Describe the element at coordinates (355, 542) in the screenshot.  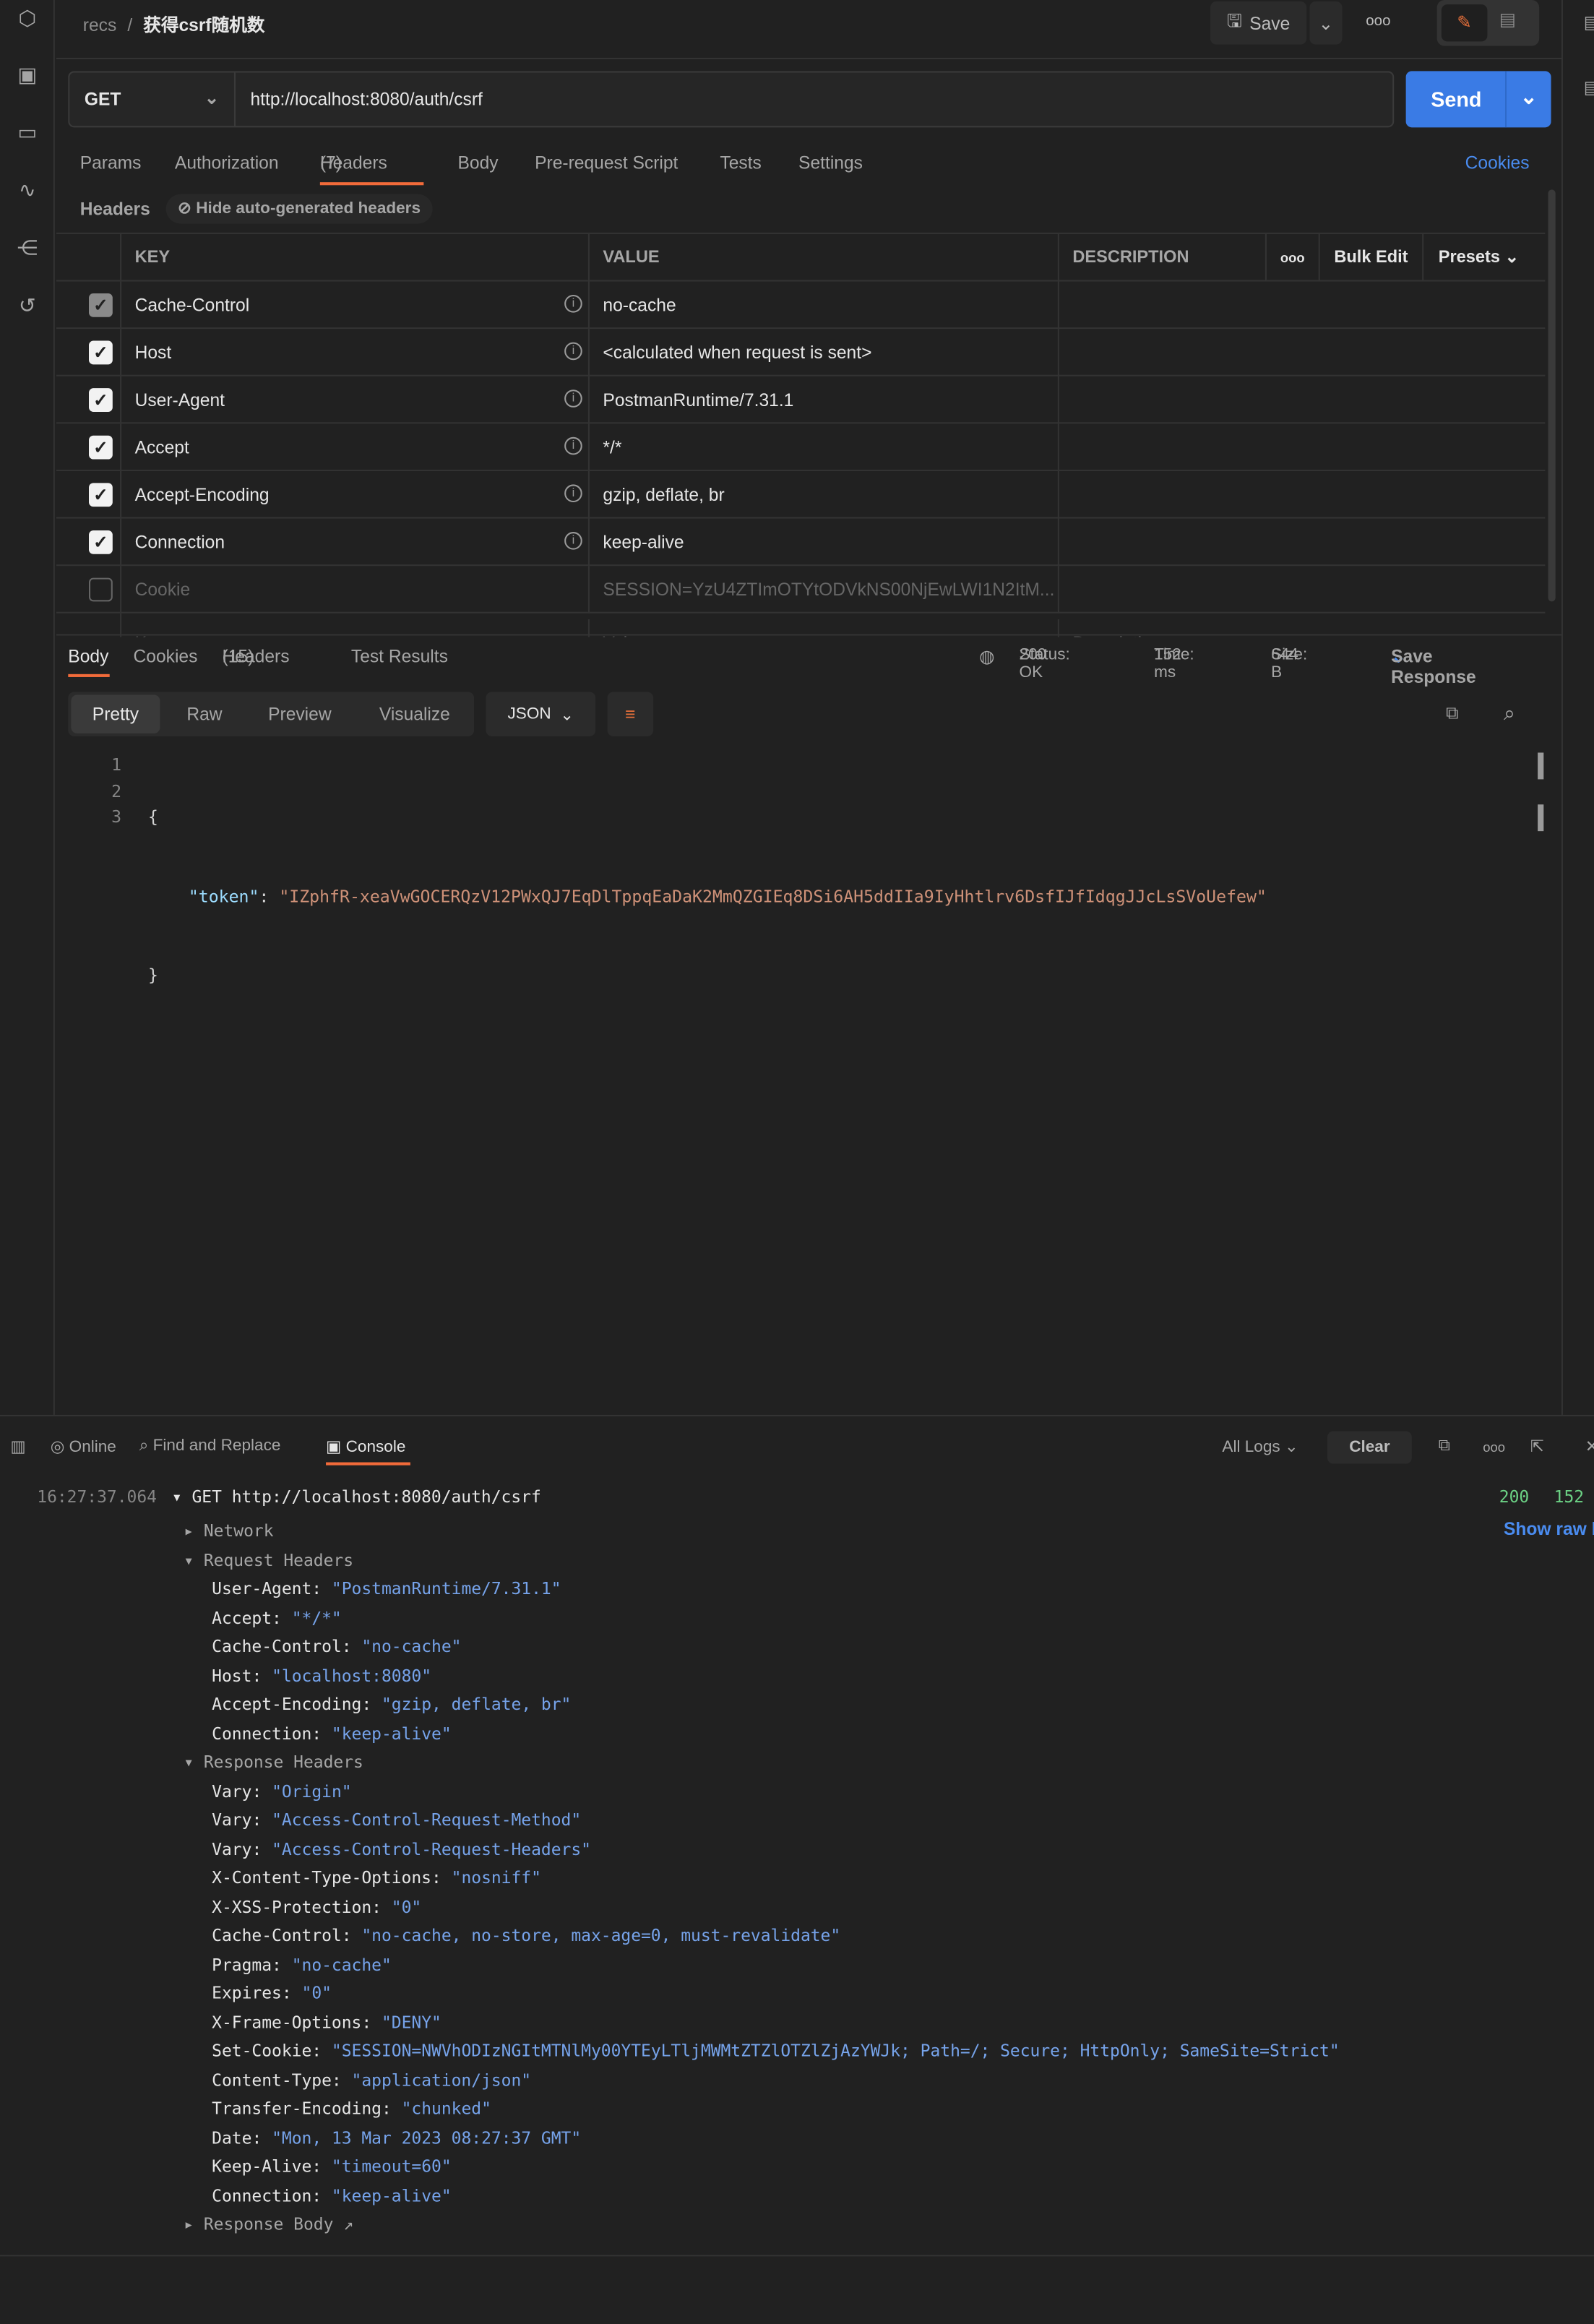
I see `header-key: Connection i` at that location.